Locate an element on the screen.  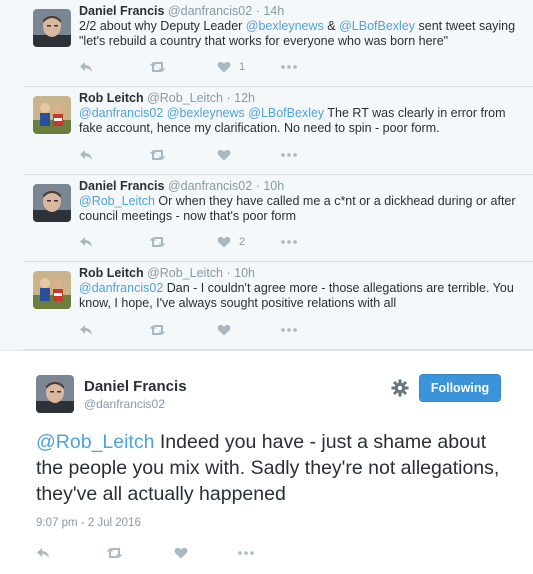
tweet-header: Rob Leitch @Rob_Leitch · 10h is located at coordinates (167, 273).